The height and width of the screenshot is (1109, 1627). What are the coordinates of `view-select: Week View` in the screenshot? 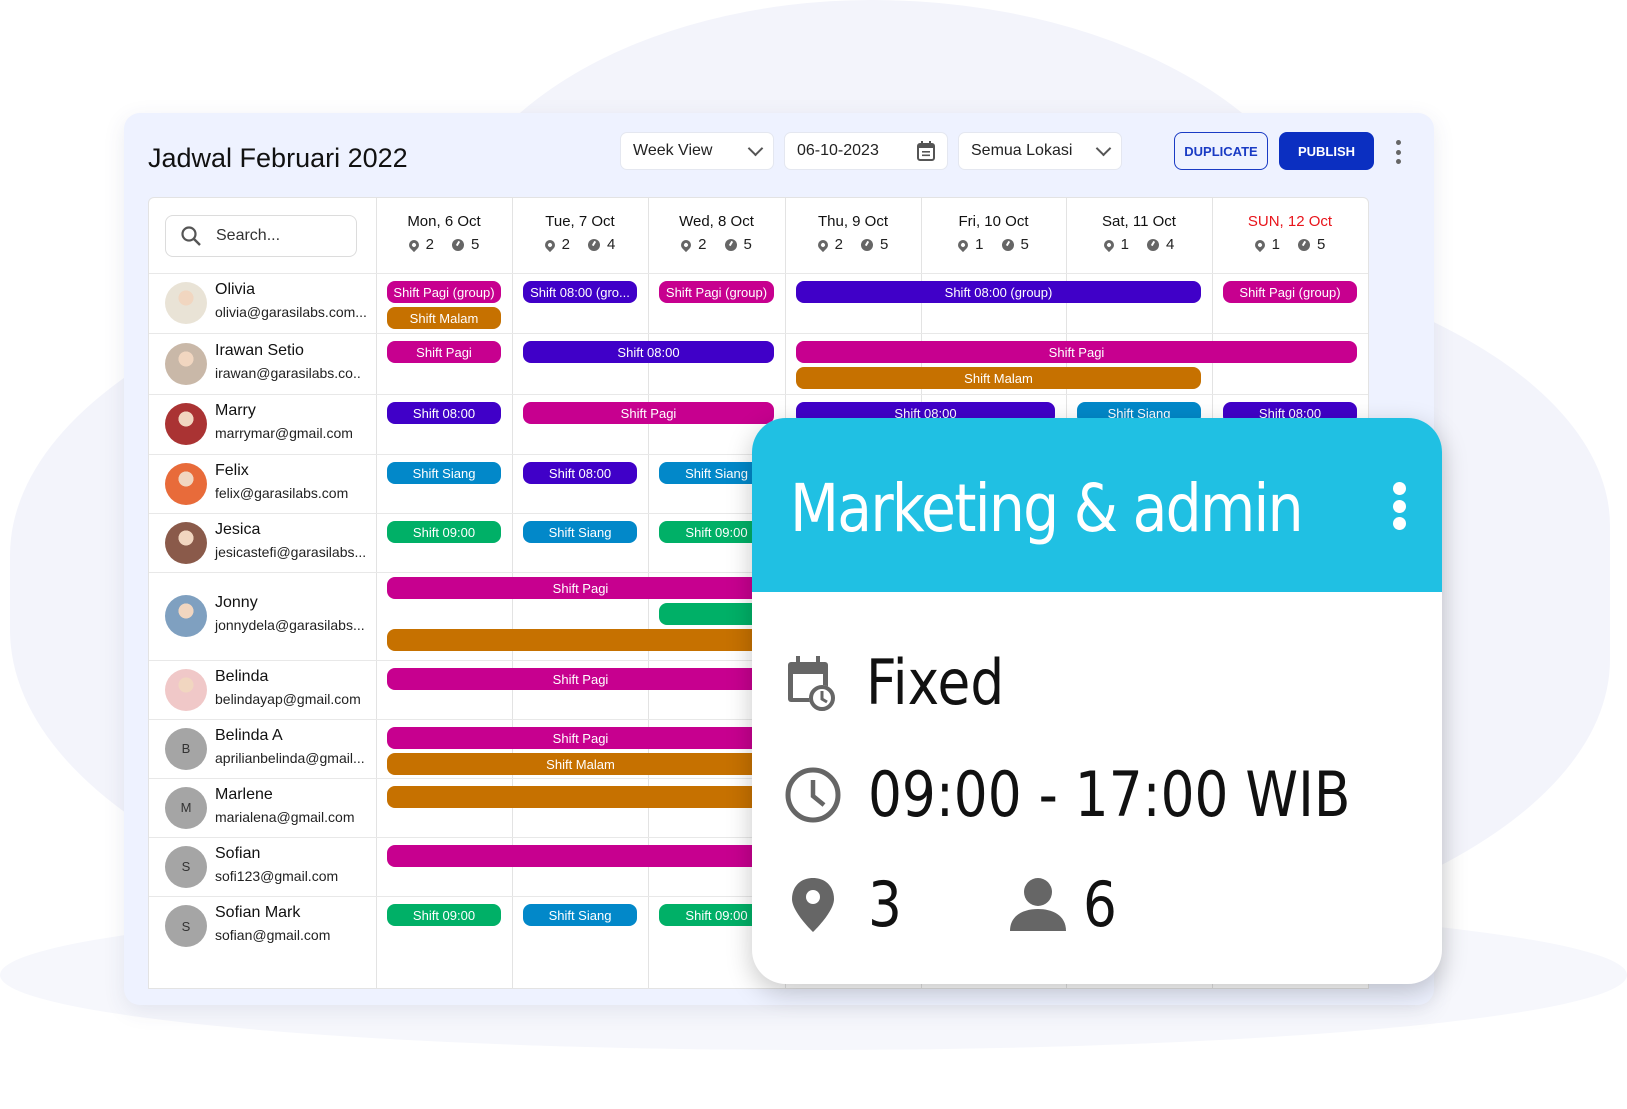 It's located at (697, 151).